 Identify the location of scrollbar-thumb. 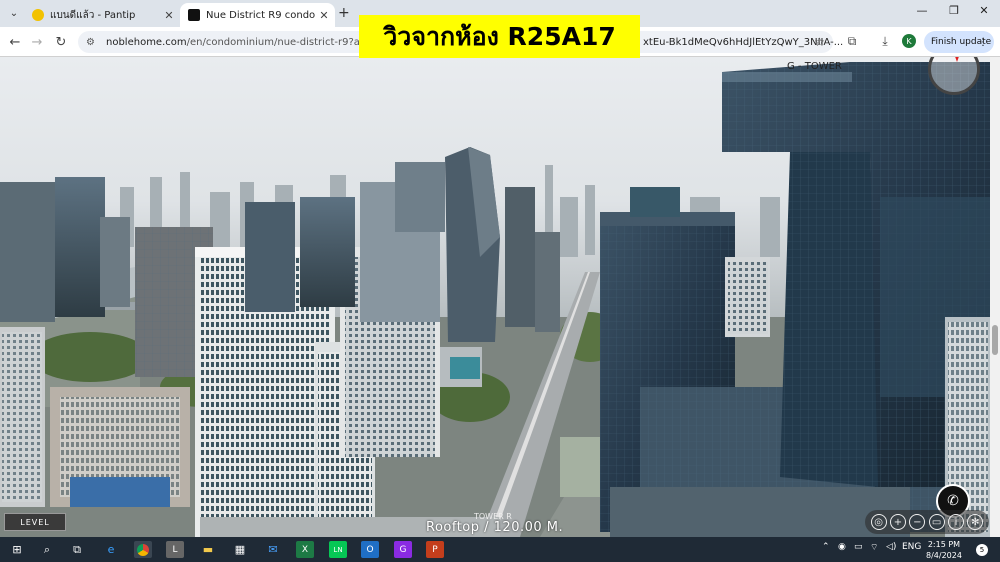
(995, 340).